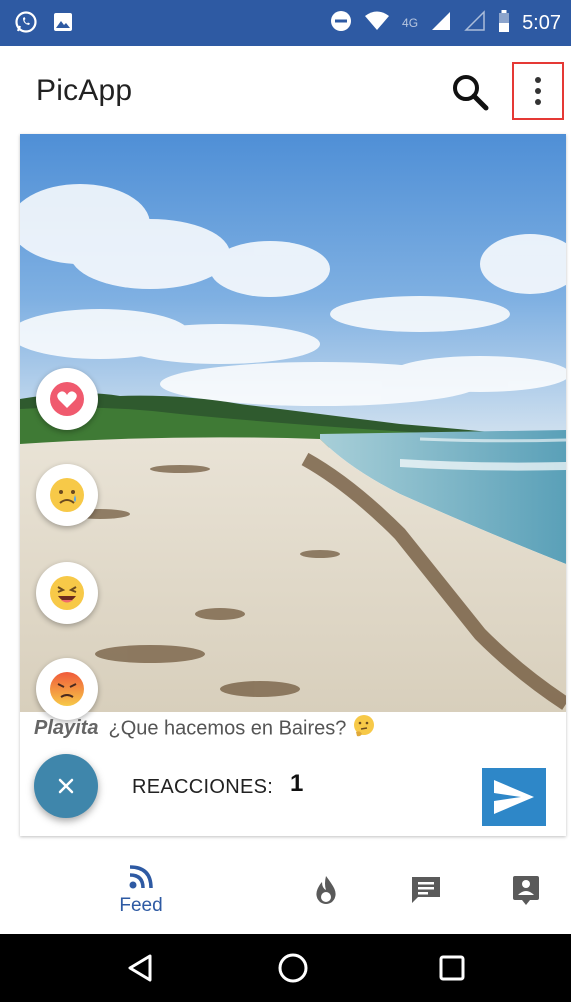 The height and width of the screenshot is (1002, 571). What do you see at coordinates (285, 91) in the screenshot?
I see `app-bar: PicApp` at bounding box center [285, 91].